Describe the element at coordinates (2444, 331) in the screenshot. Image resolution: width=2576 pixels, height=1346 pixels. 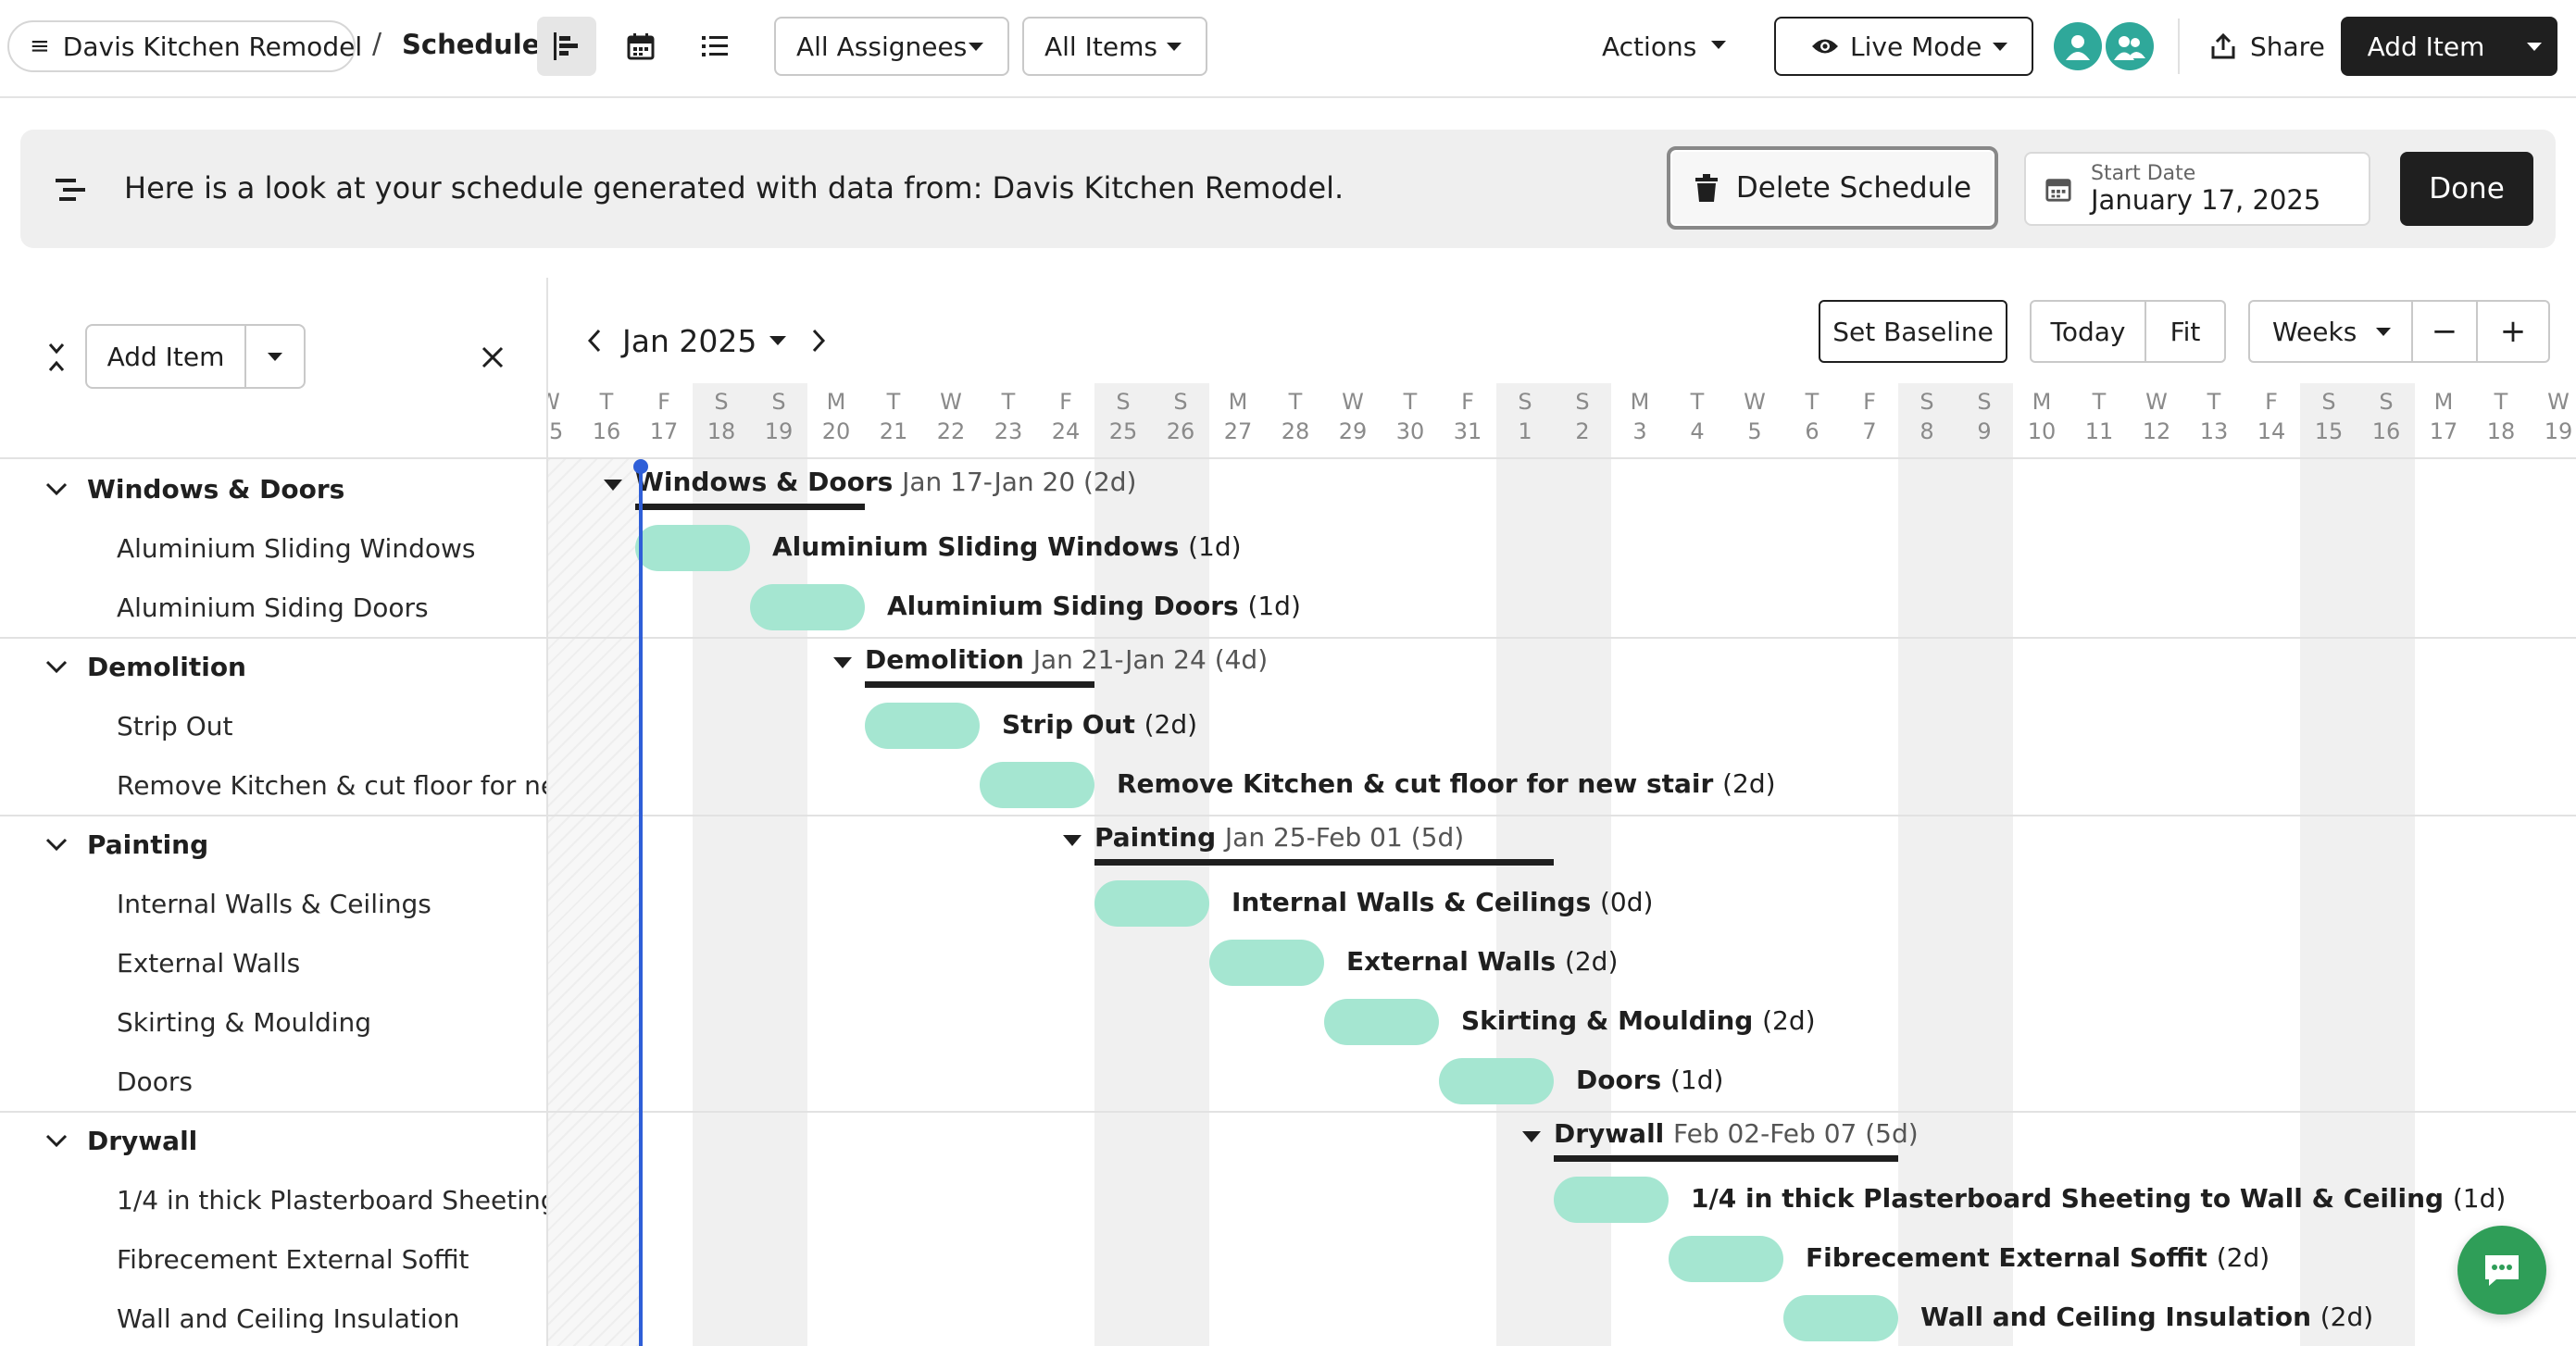
I see `zoom-out-button: −` at that location.